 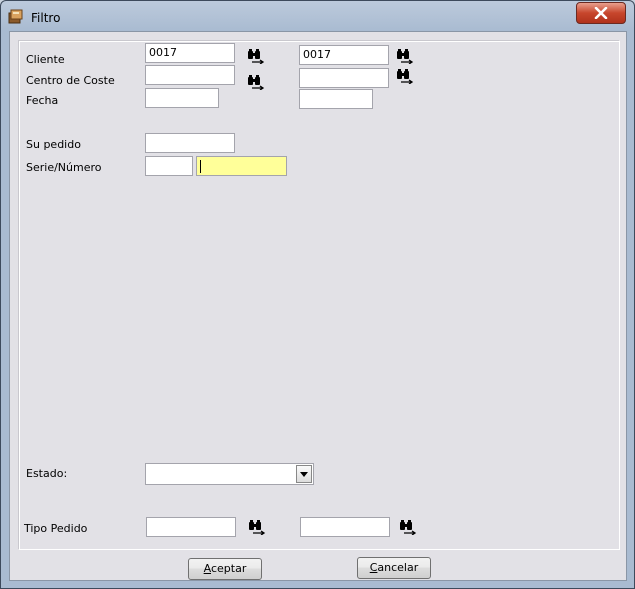 I want to click on cliente-label: Cliente, so click(x=45, y=59).